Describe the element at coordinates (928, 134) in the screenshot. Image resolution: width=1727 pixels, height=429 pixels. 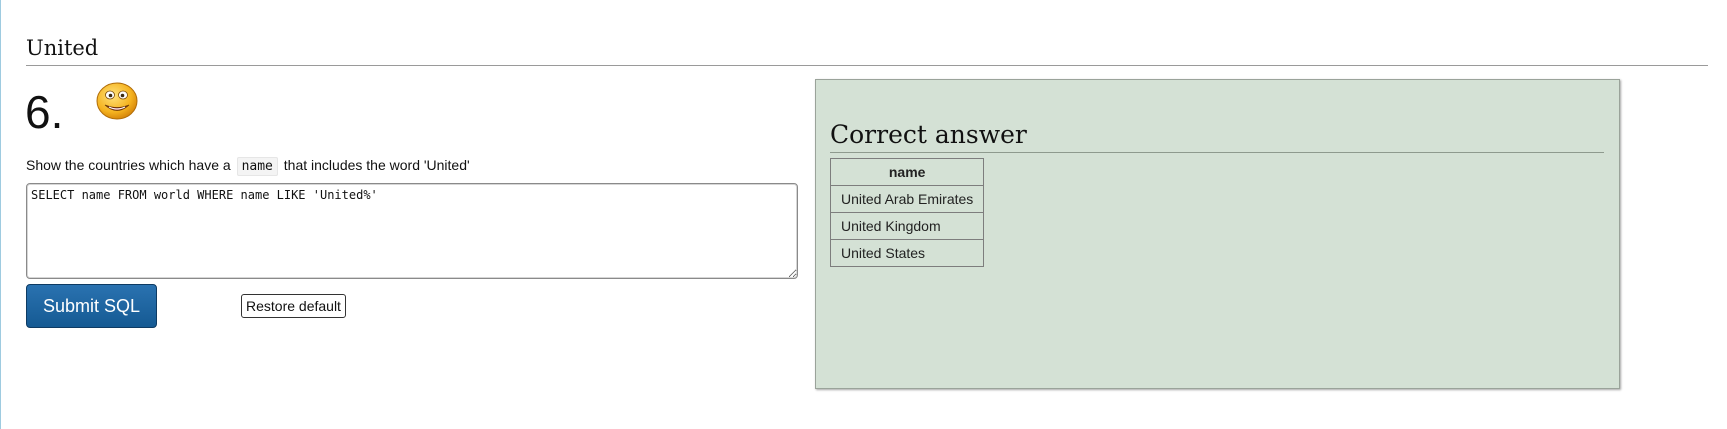
I see `answer-title: Correct answer` at that location.